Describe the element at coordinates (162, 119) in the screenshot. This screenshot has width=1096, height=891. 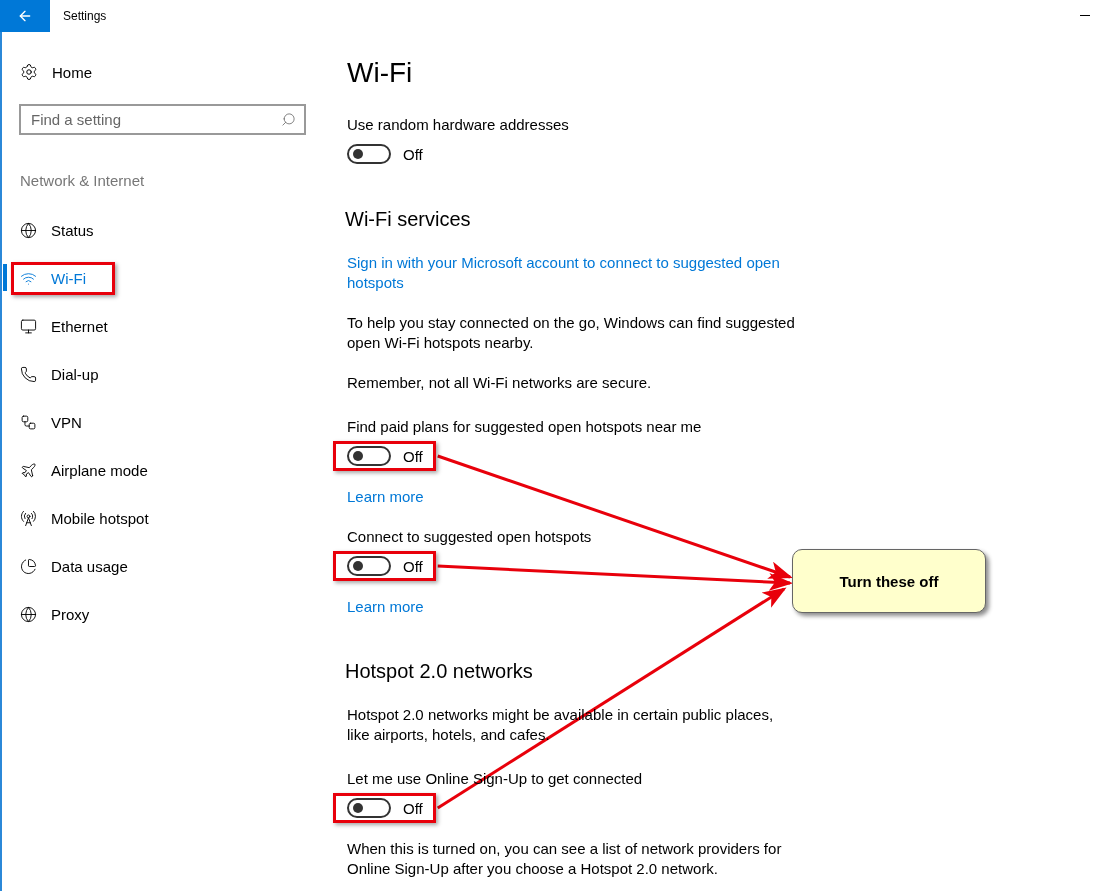
I see `search-field: Find a setting` at that location.